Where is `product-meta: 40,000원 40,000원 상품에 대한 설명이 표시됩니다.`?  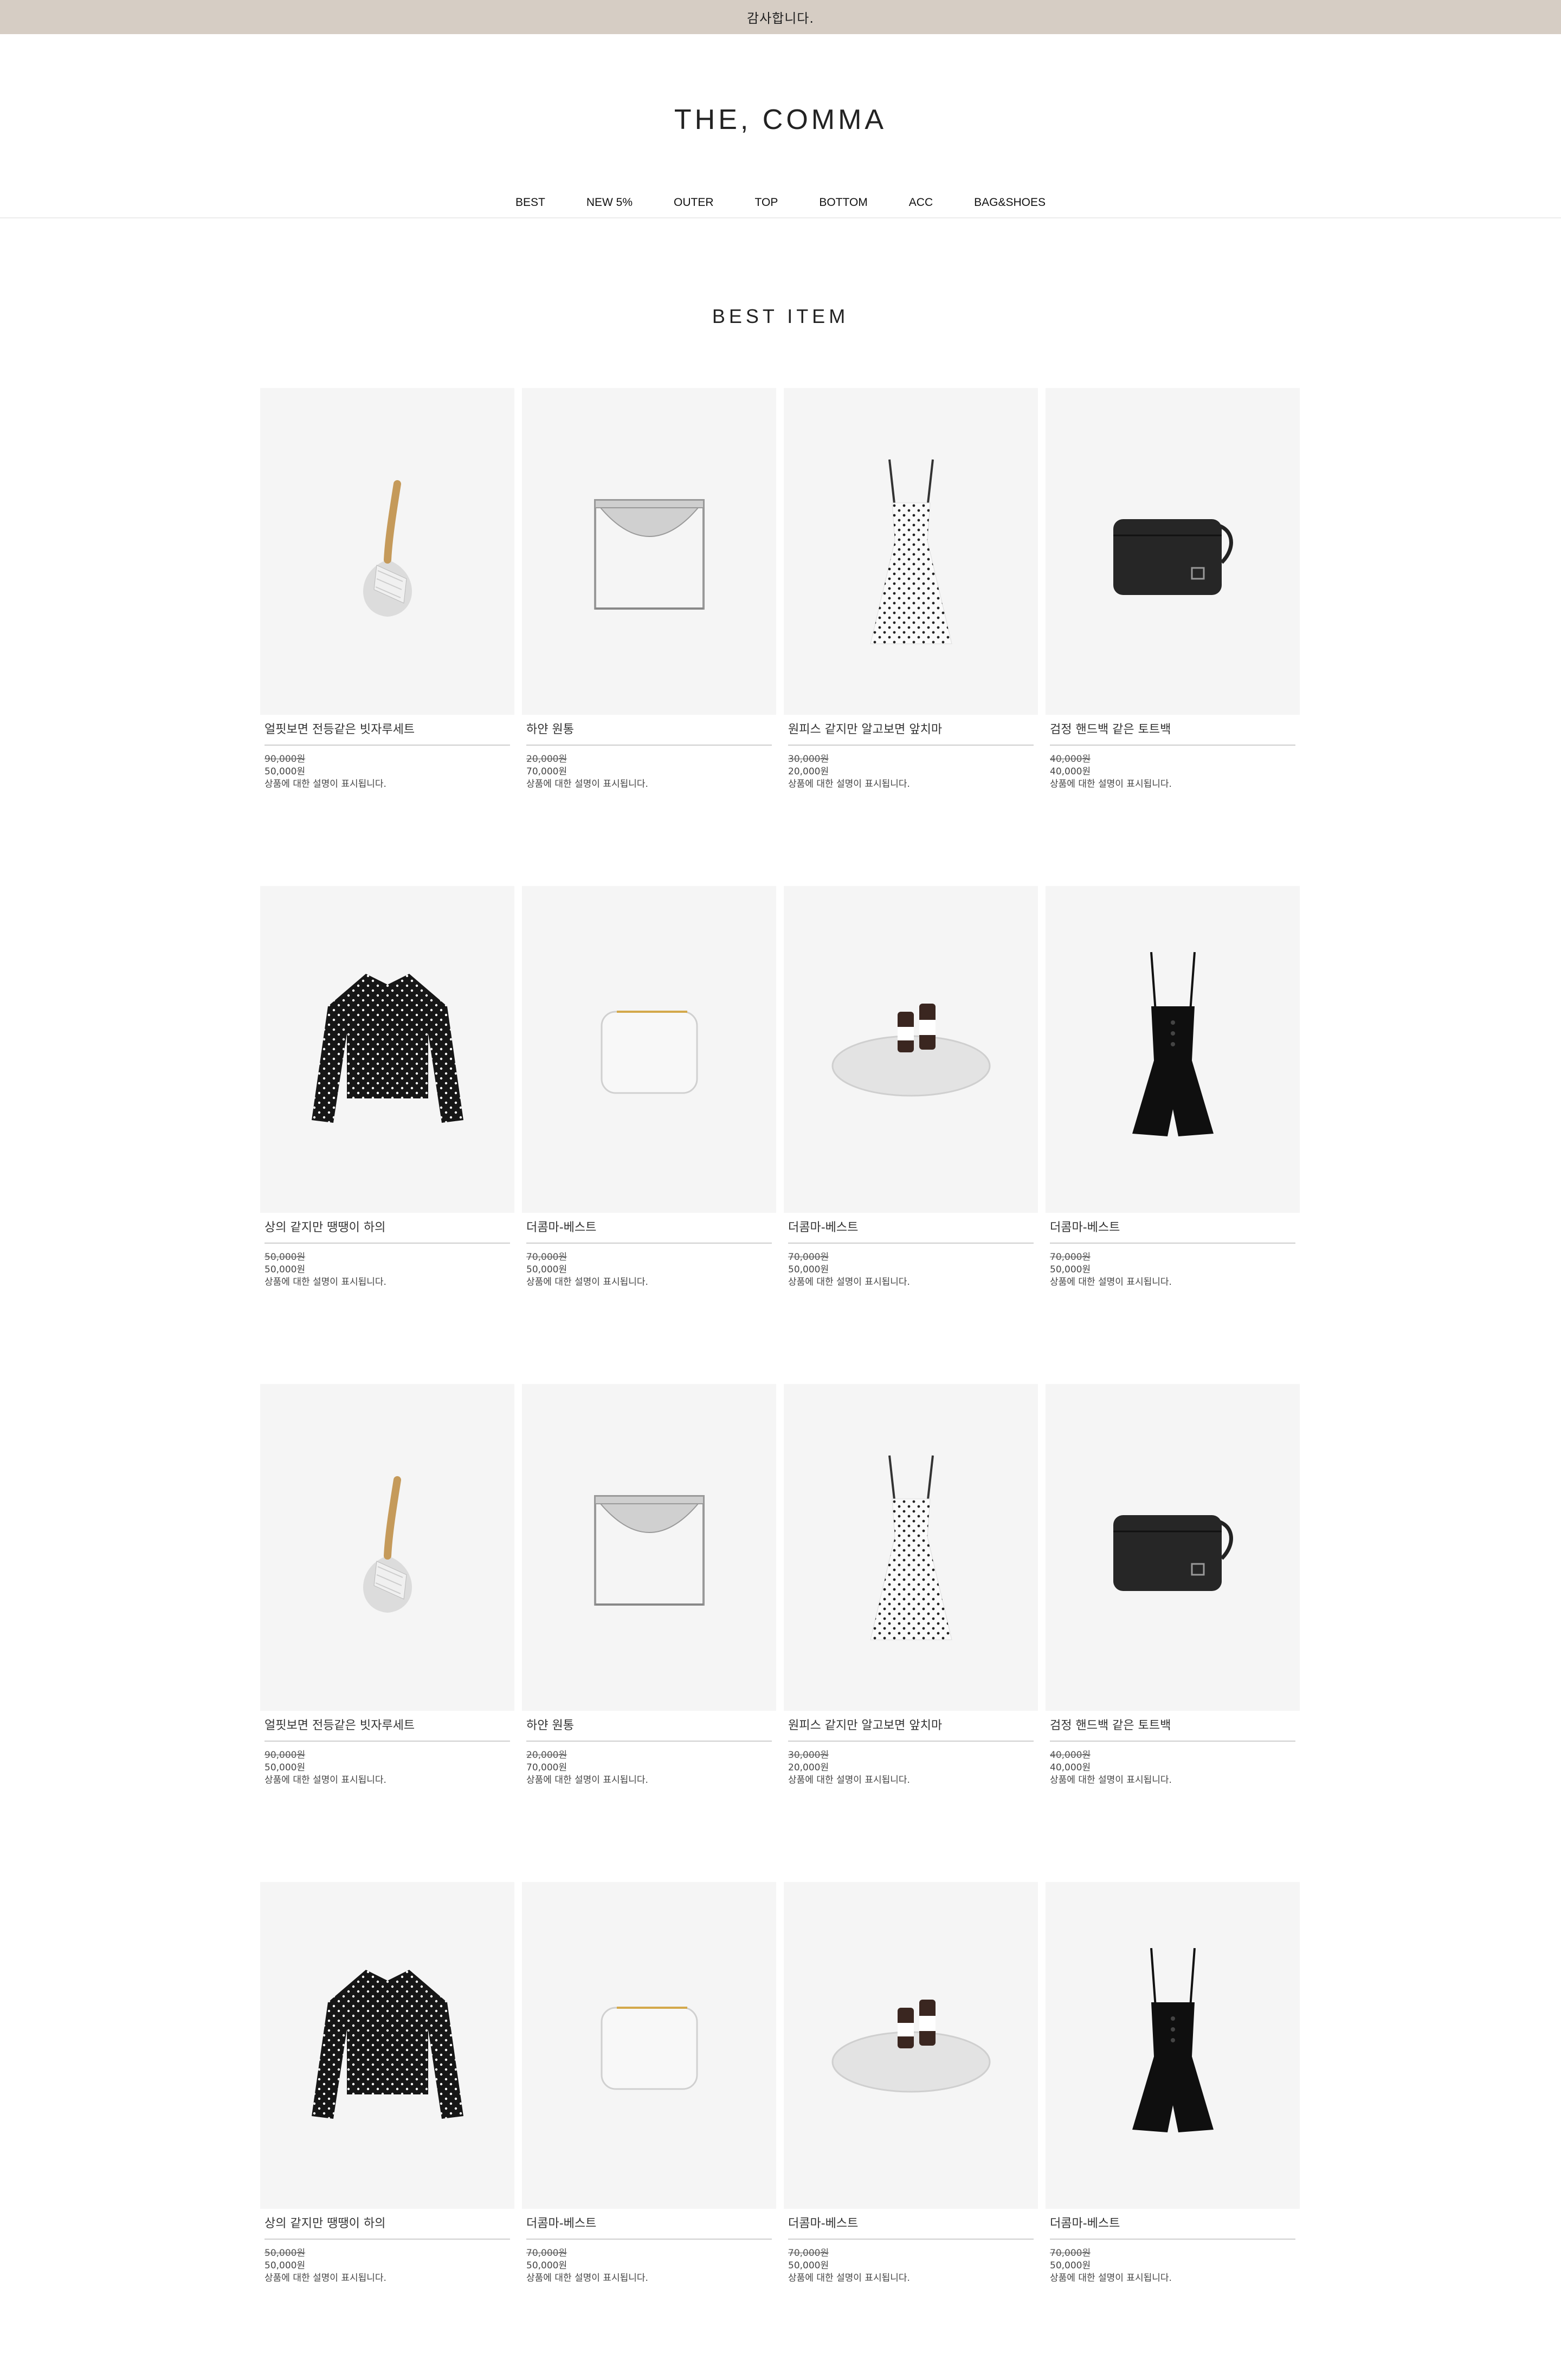 product-meta: 40,000원 40,000원 상품에 대한 설명이 표시됩니다. is located at coordinates (1173, 772).